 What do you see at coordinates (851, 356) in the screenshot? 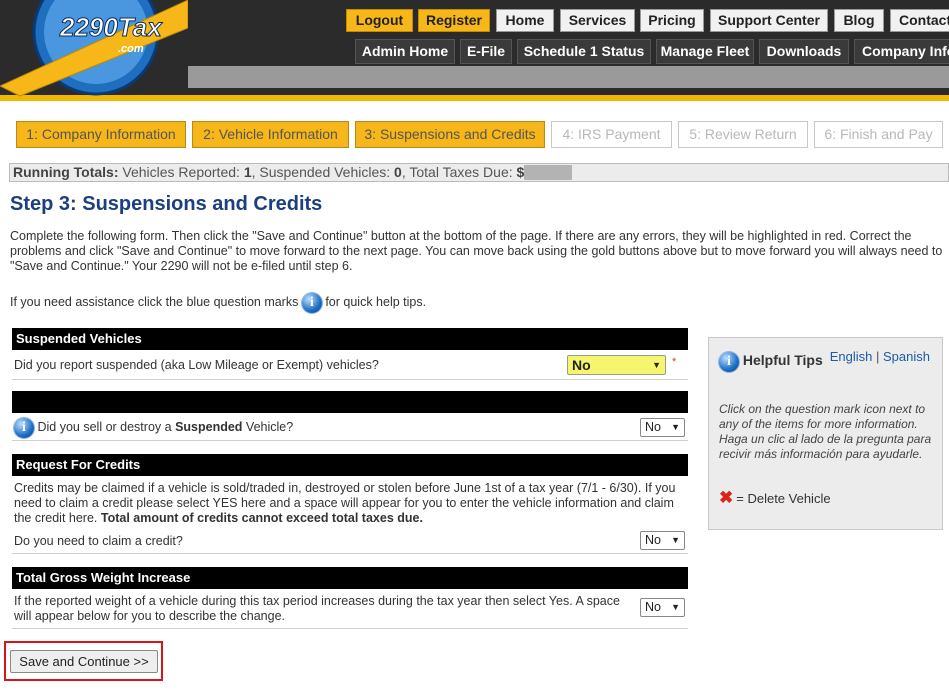
I see `language-english-link: English` at bounding box center [851, 356].